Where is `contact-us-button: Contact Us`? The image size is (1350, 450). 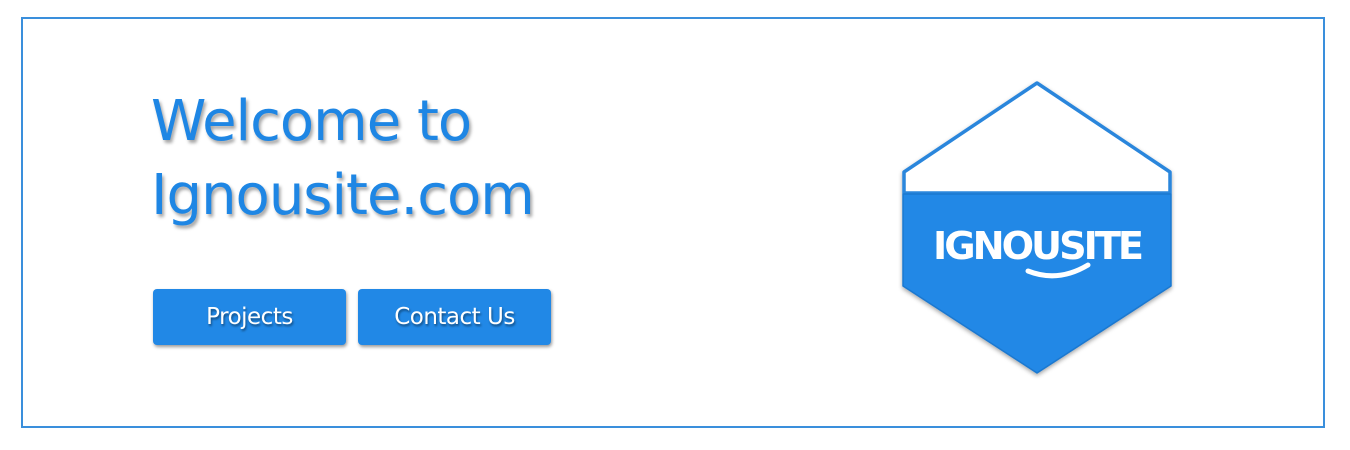
contact-us-button: Contact Us is located at coordinates (454, 317).